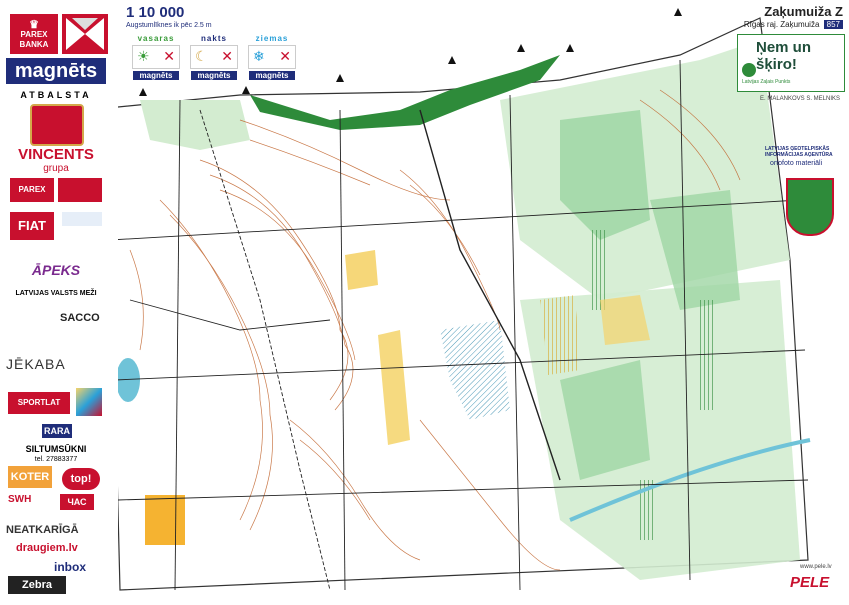  Describe the element at coordinates (56, 293) in the screenshot. I see `sponsor-lvm: LATVIJAS VALSTS MEŽI` at that location.